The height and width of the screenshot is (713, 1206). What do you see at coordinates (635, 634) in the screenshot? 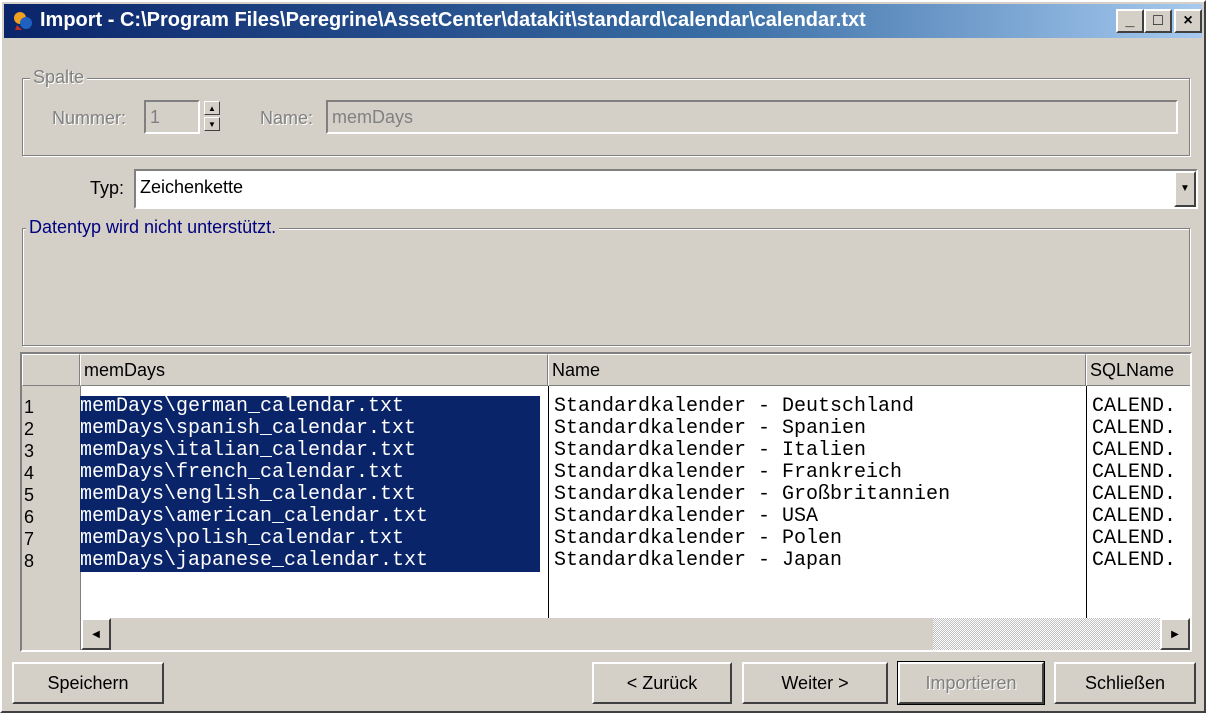
I see `horizontal-scrollbar: ◀ ▶` at bounding box center [635, 634].